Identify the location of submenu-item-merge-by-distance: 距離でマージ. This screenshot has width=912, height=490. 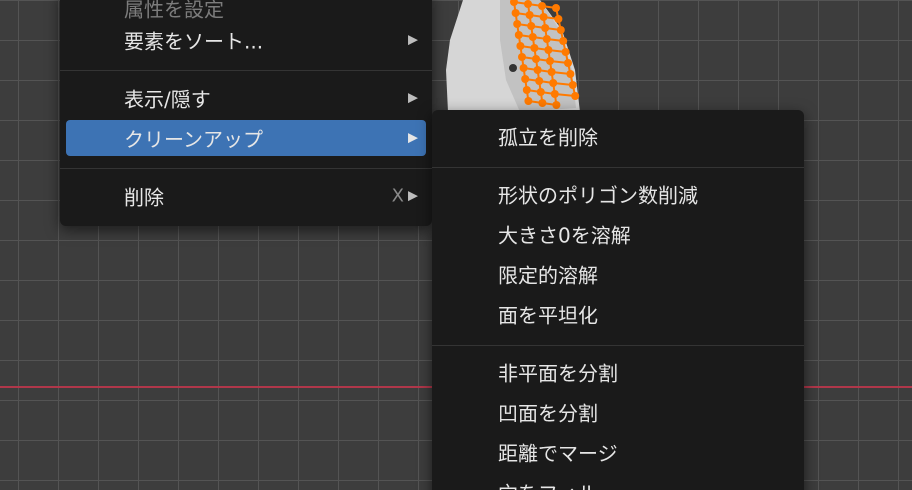
(618, 452).